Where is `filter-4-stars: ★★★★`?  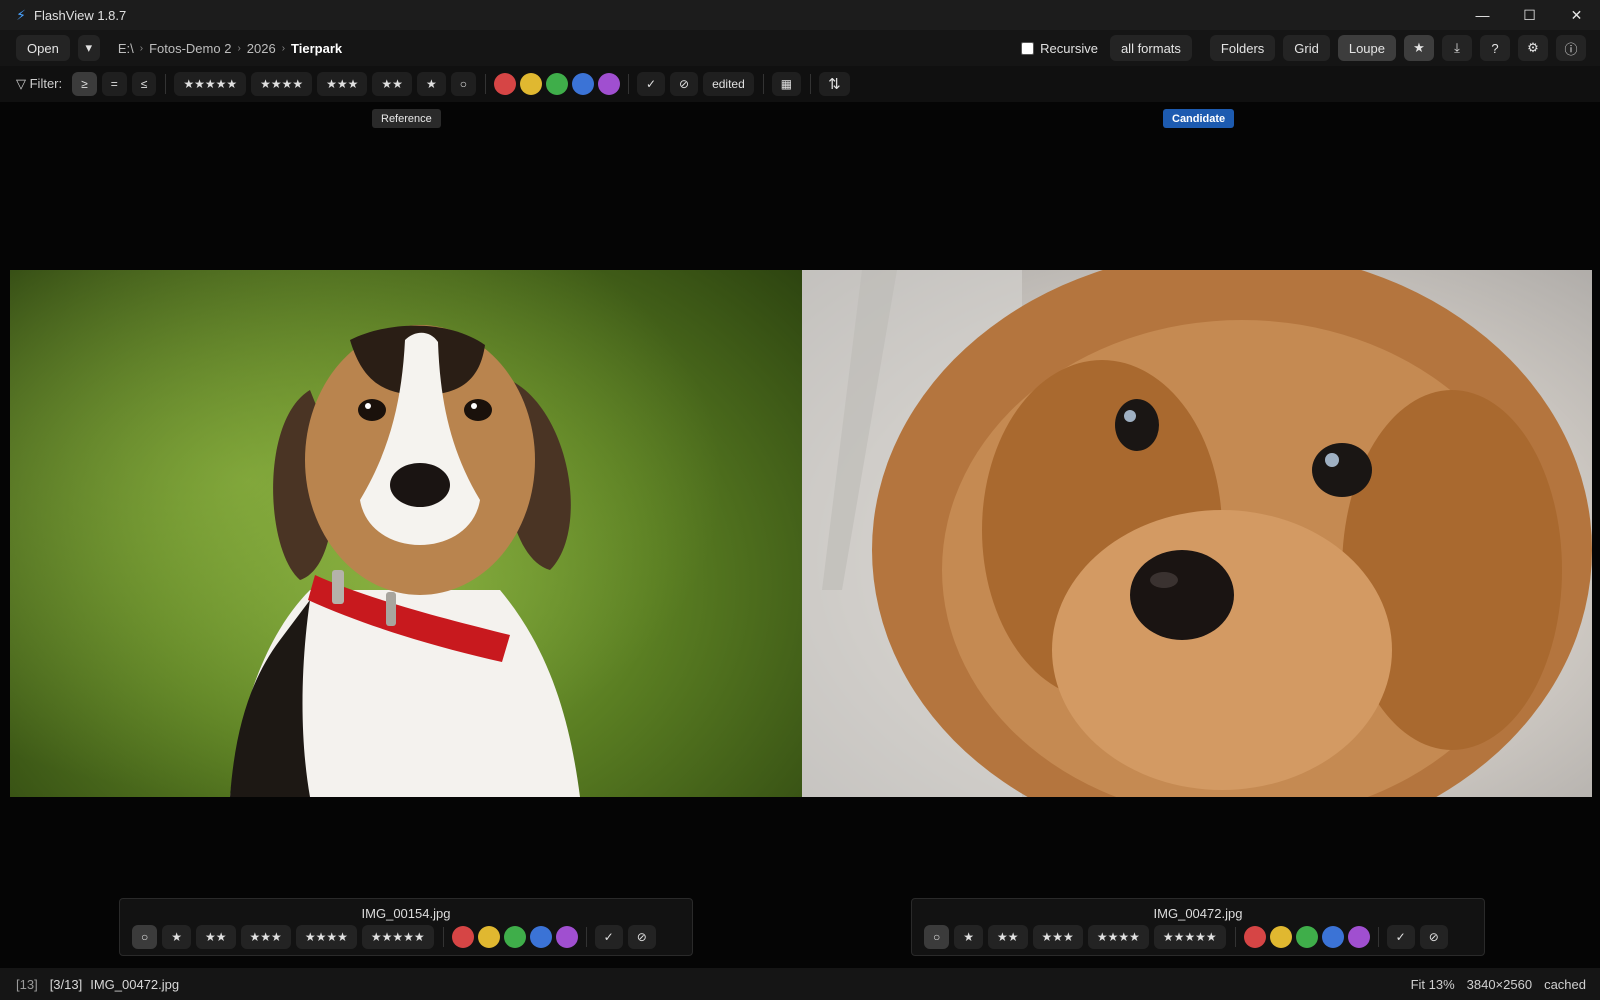
filter-4-stars: ★★★★ is located at coordinates (282, 84).